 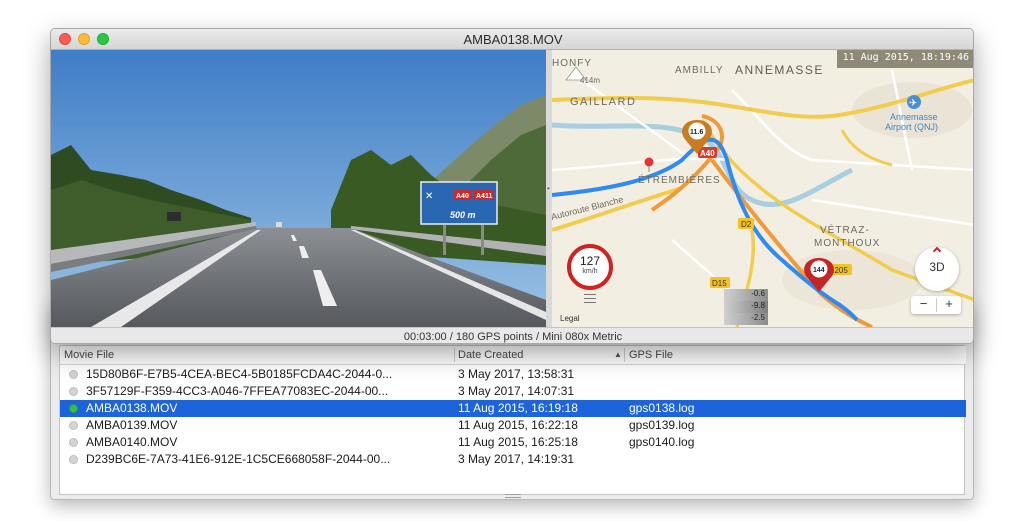 What do you see at coordinates (746, 224) in the screenshot?
I see `road-shield-d2: D2` at bounding box center [746, 224].